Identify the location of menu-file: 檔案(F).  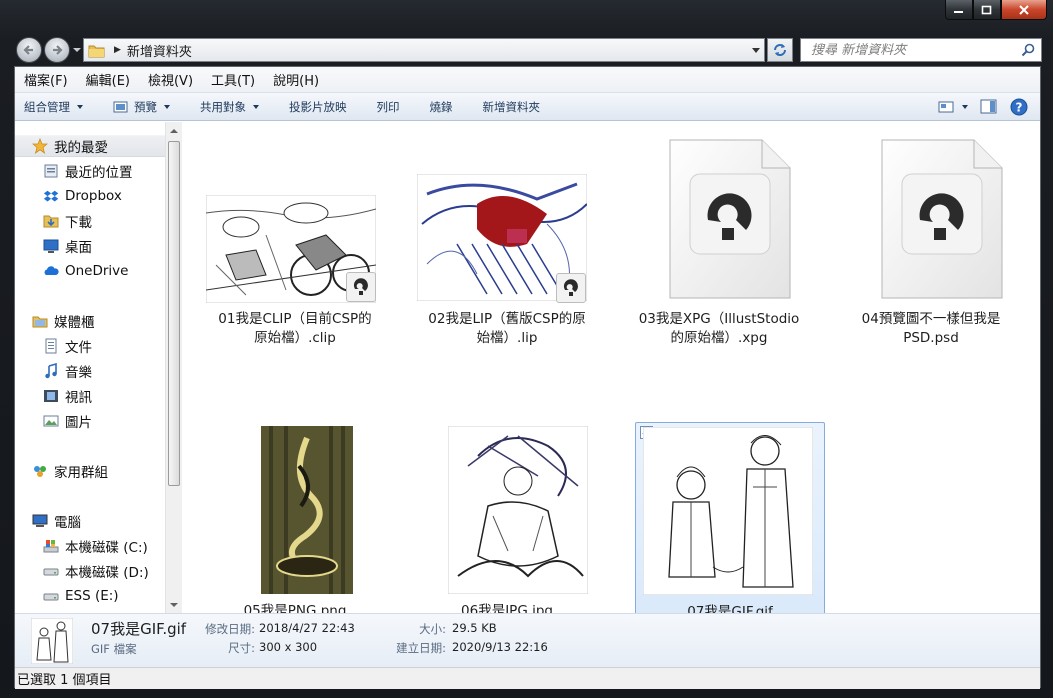
(46, 79).